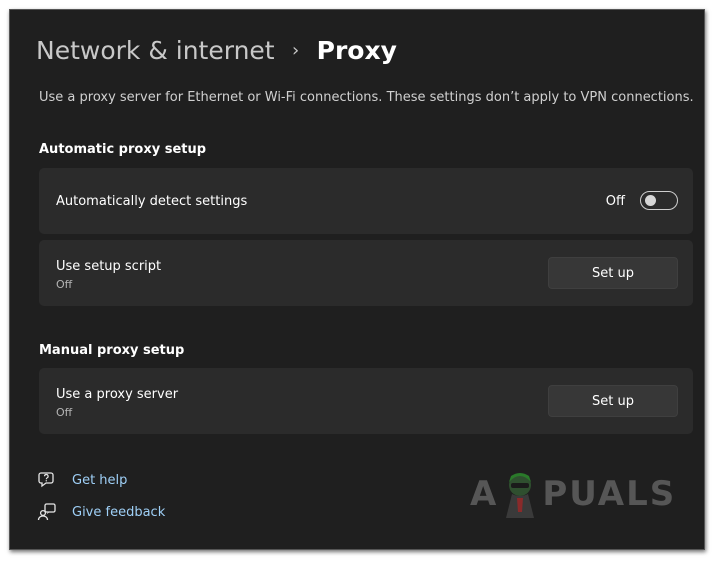 This screenshot has width=716, height=561. I want to click on feedback-icon, so click(46, 512).